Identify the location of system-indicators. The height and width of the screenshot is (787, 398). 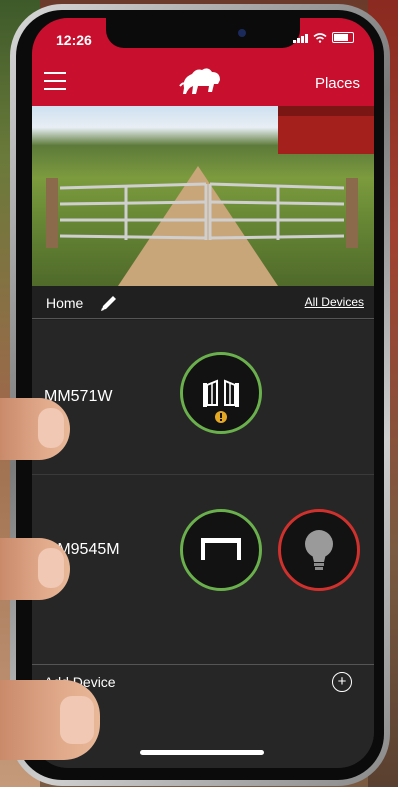
(323, 37).